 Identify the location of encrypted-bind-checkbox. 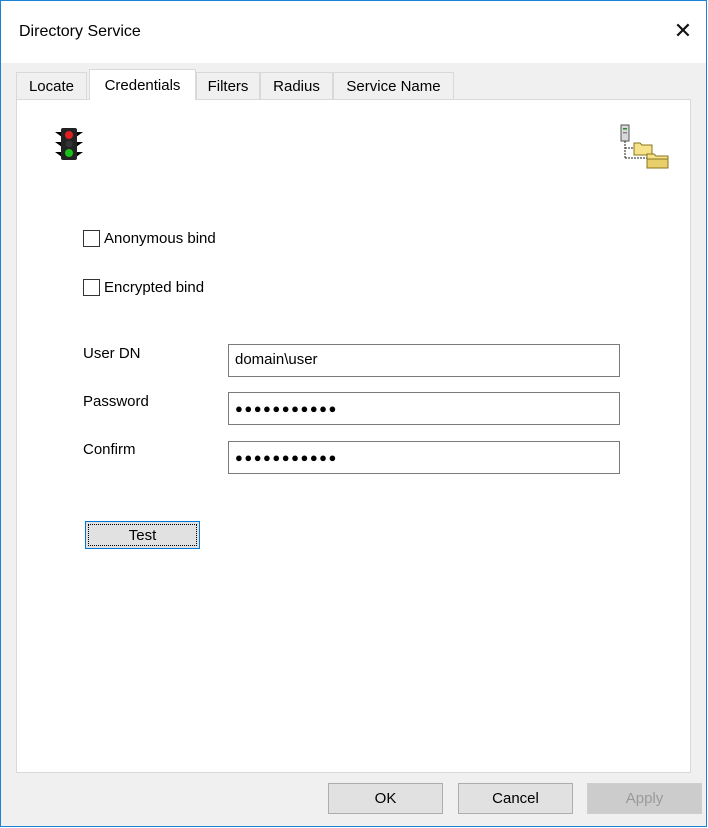
(91, 287).